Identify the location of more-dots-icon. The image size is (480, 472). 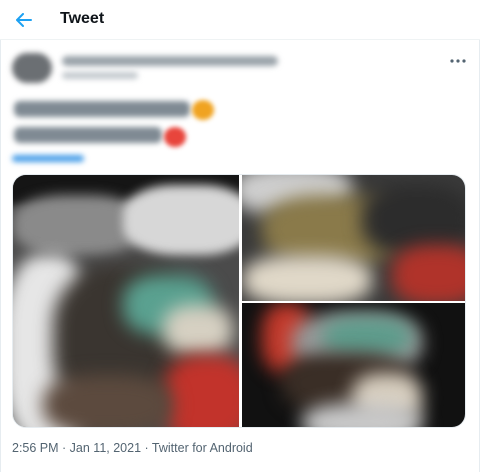
(458, 61).